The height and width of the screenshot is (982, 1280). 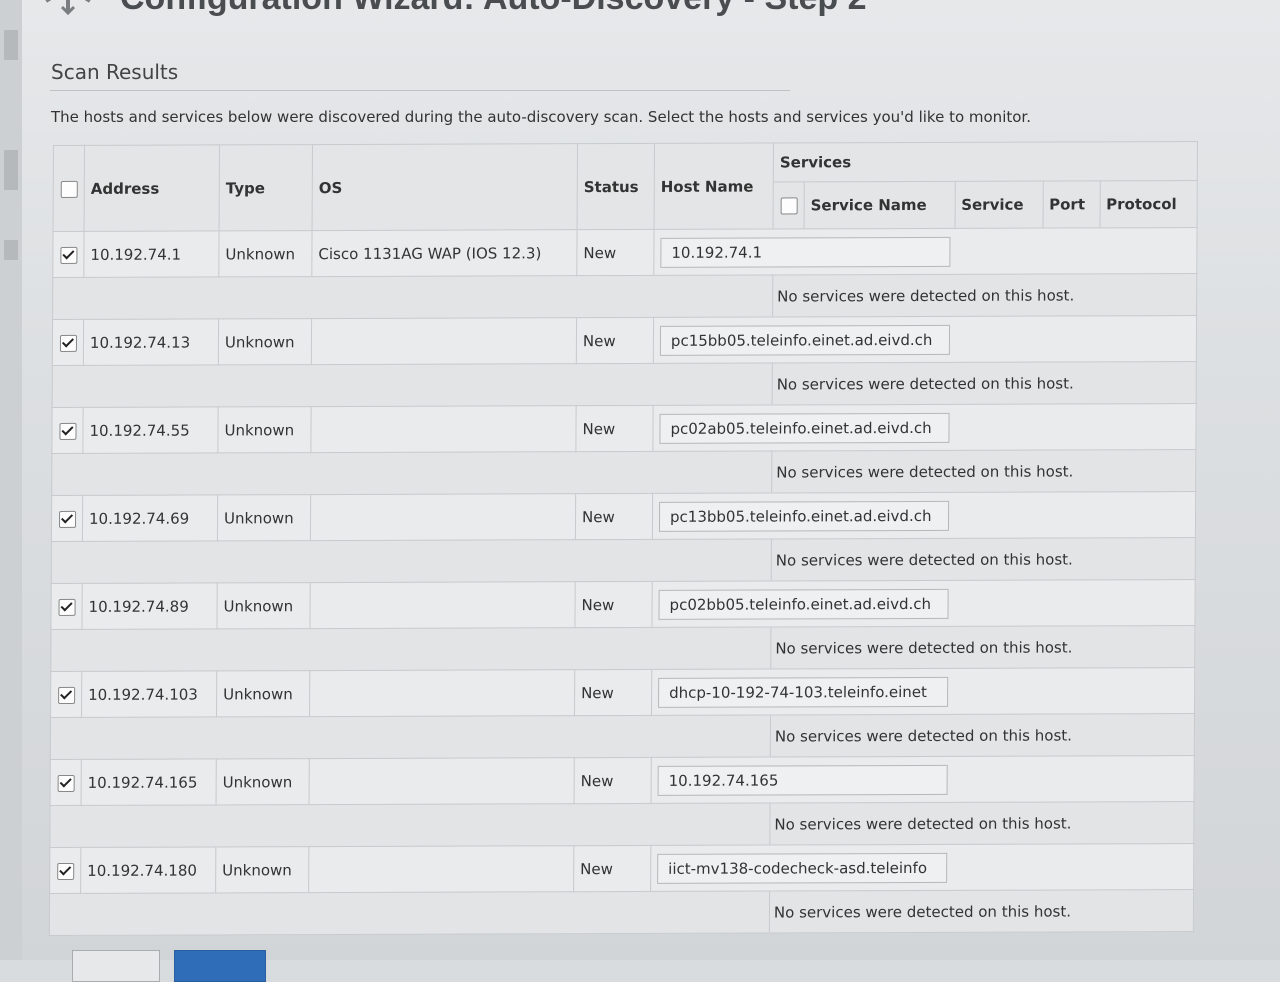 I want to click on host-address: 10.192.74.103, so click(x=149, y=694).